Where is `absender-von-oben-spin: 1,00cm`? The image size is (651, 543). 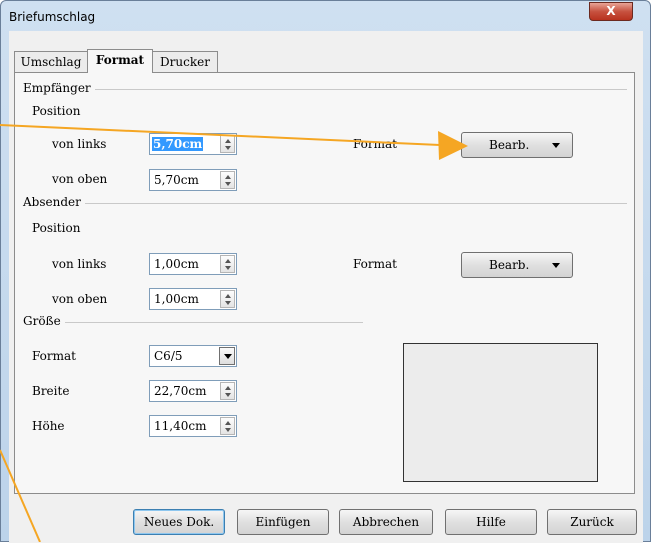
absender-von-oben-spin: 1,00cm is located at coordinates (193, 299).